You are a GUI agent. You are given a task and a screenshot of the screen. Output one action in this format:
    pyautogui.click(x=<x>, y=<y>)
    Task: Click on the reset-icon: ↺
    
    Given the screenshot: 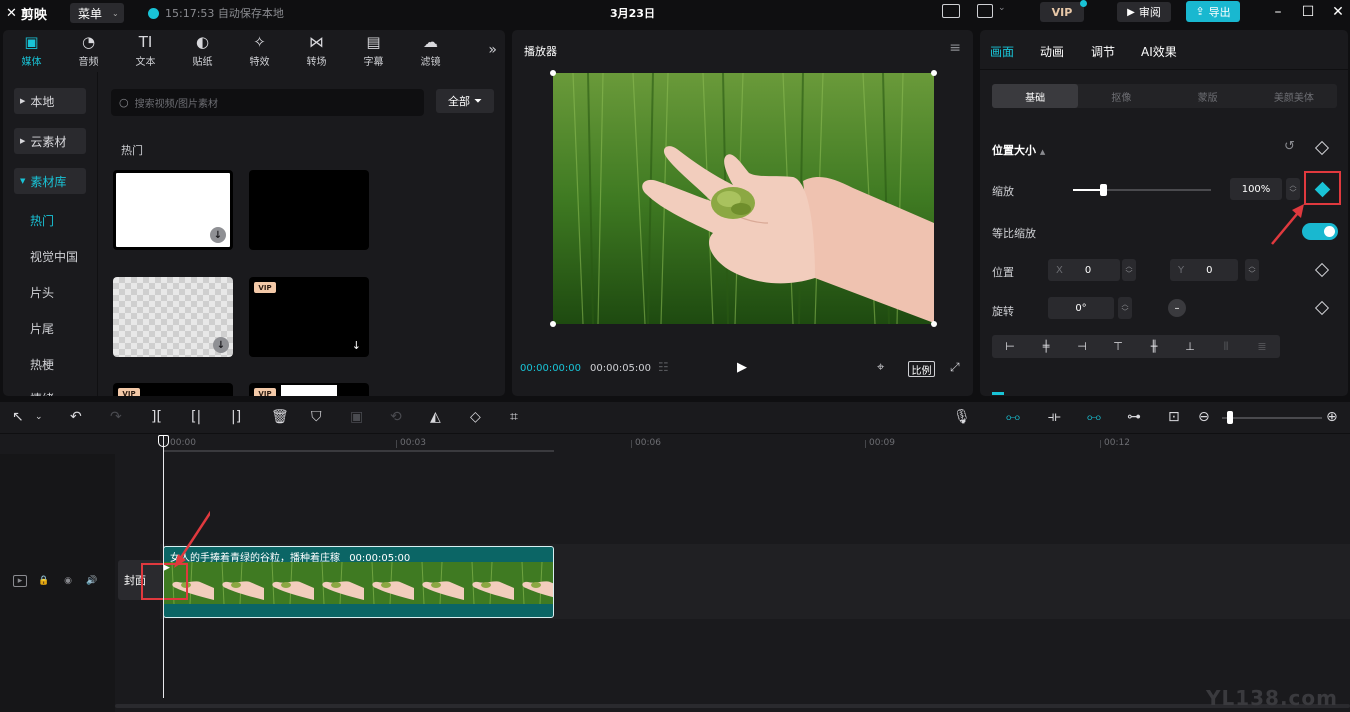 What is the action you would take?
    pyautogui.click(x=1289, y=146)
    